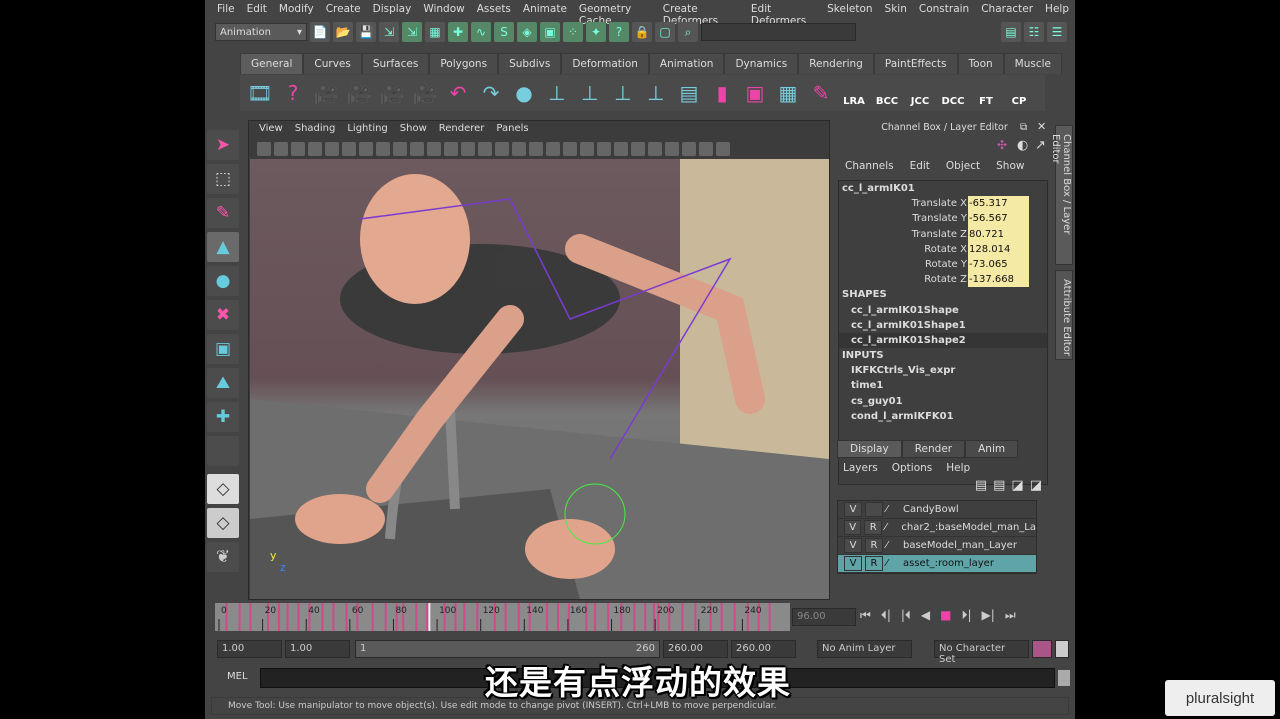  Describe the element at coordinates (906, 615) in the screenshot. I see `step-back-key-icon: |⏴` at that location.